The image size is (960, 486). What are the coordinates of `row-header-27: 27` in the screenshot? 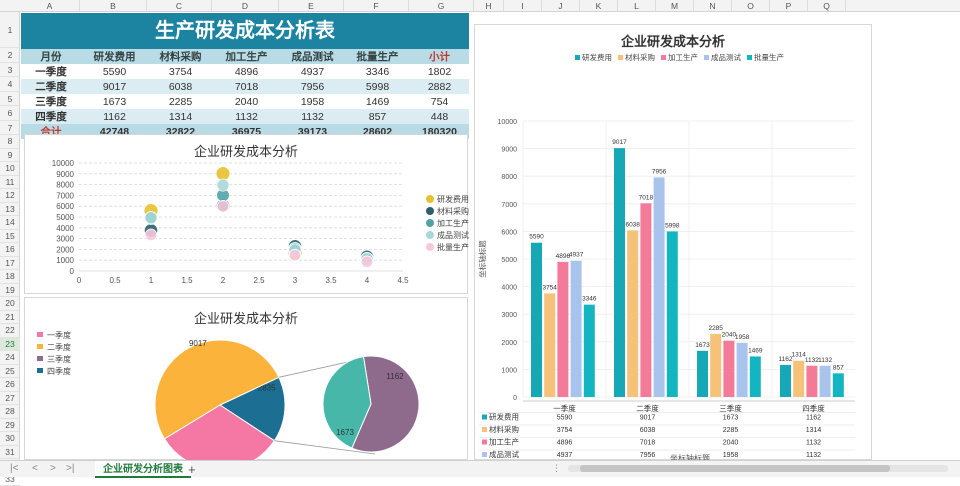 It's located at (10, 399).